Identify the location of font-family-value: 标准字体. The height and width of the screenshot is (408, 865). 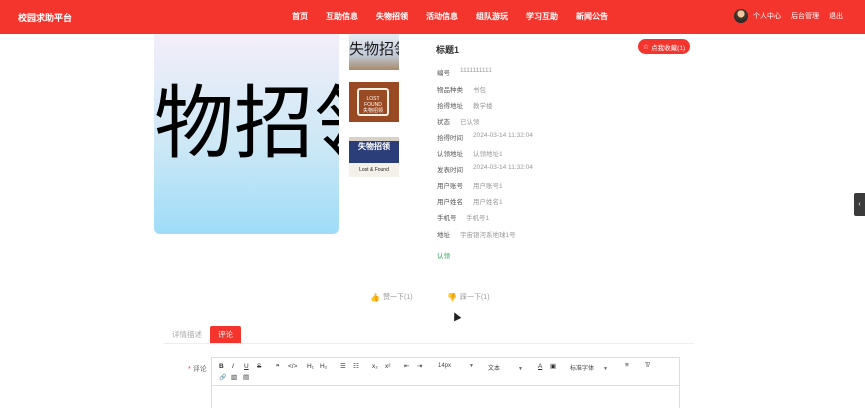
(582, 369).